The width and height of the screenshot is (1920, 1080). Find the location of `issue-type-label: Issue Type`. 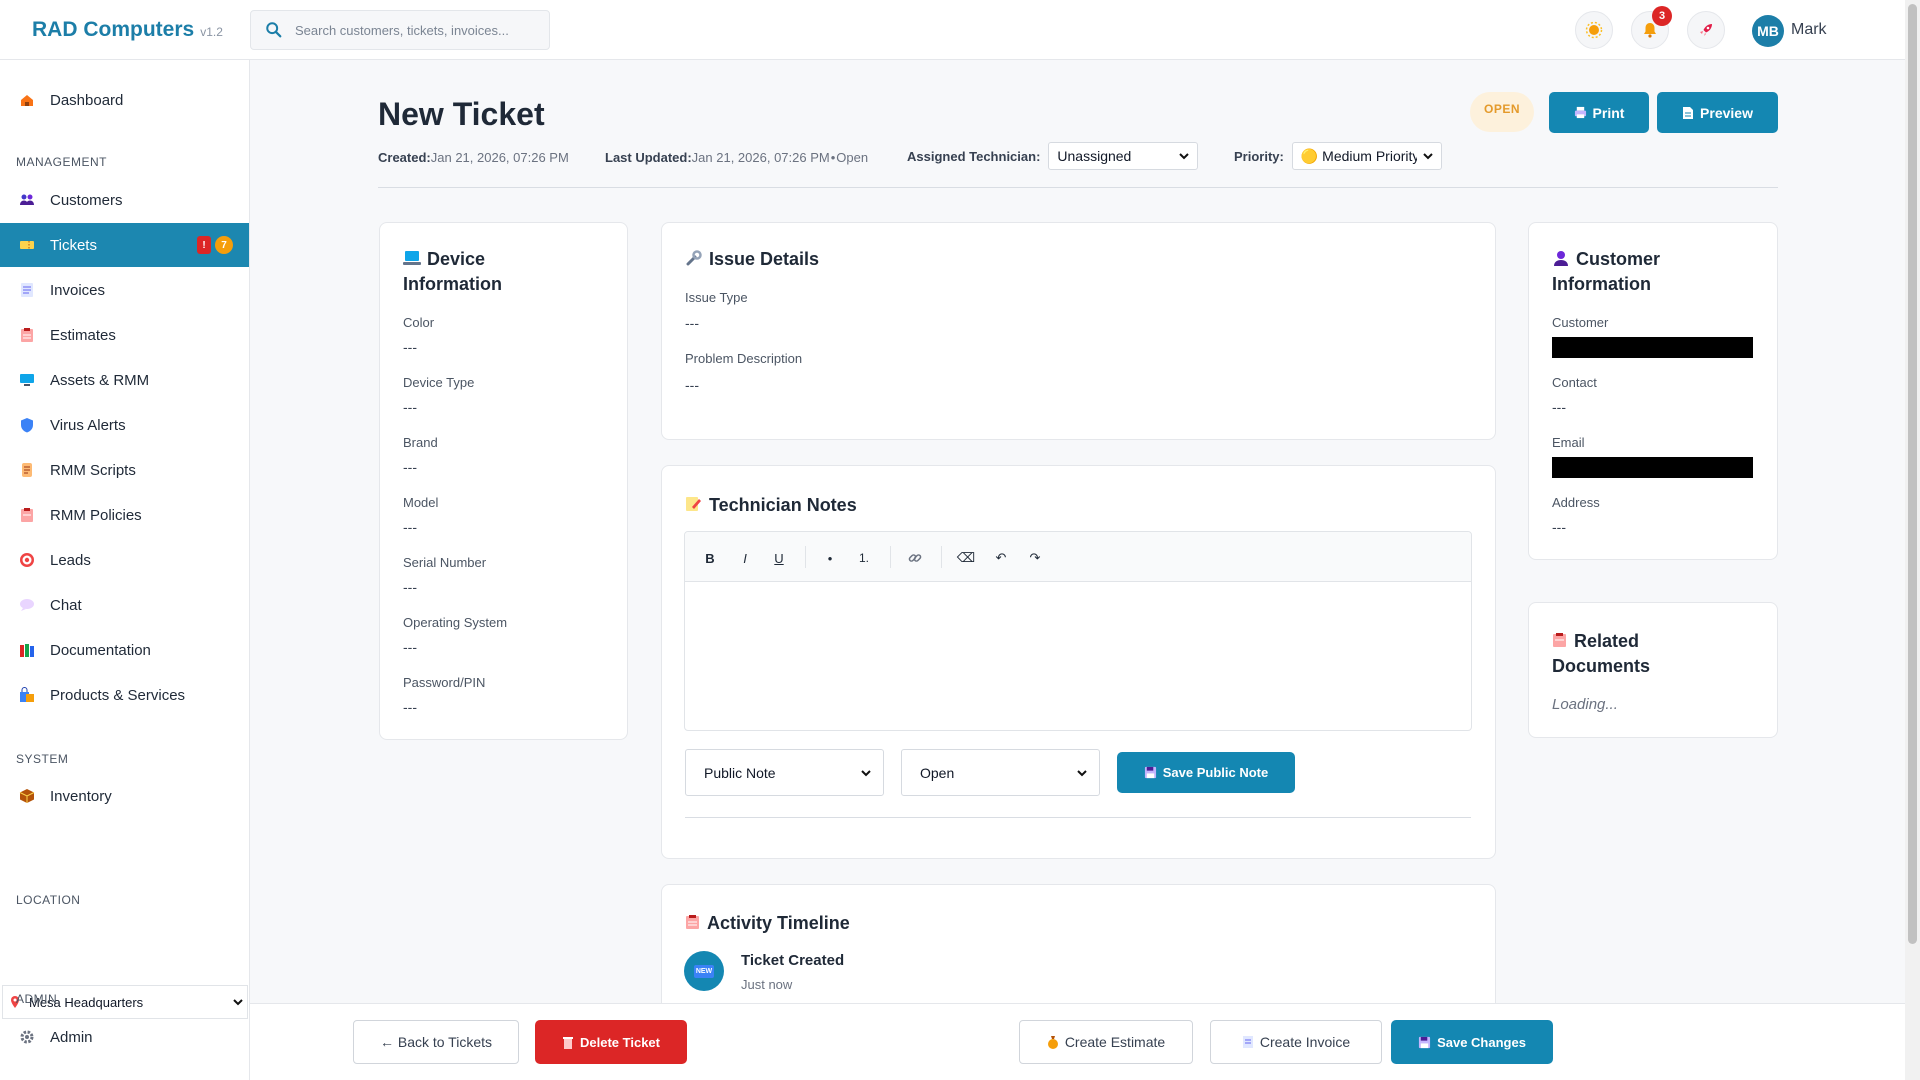

issue-type-label: Issue Type is located at coordinates (716, 297).